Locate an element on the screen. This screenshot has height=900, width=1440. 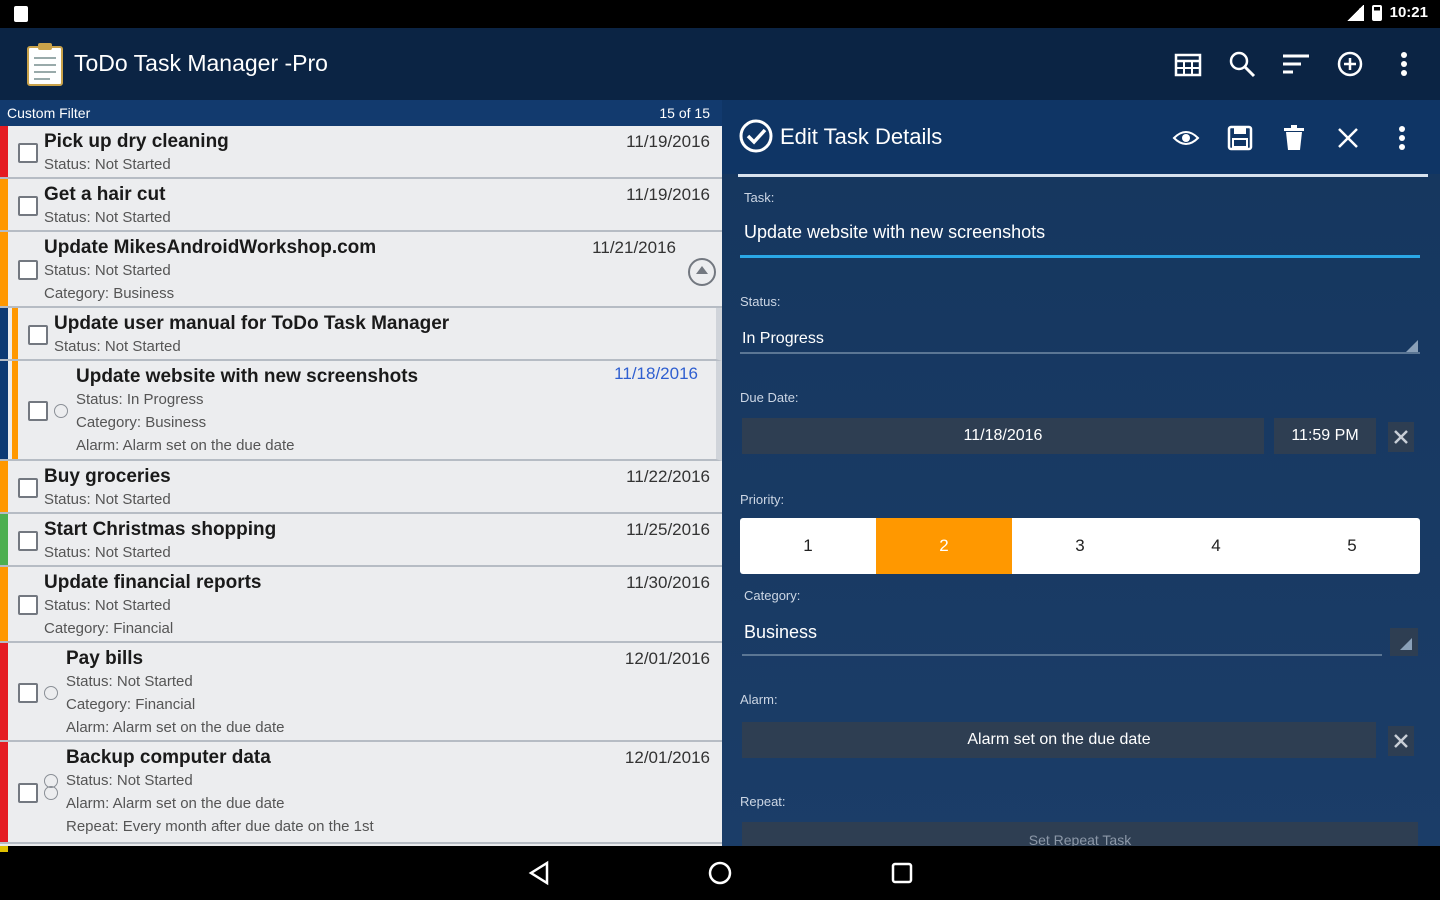
task-input: Update website with new screenshots is located at coordinates (894, 232).